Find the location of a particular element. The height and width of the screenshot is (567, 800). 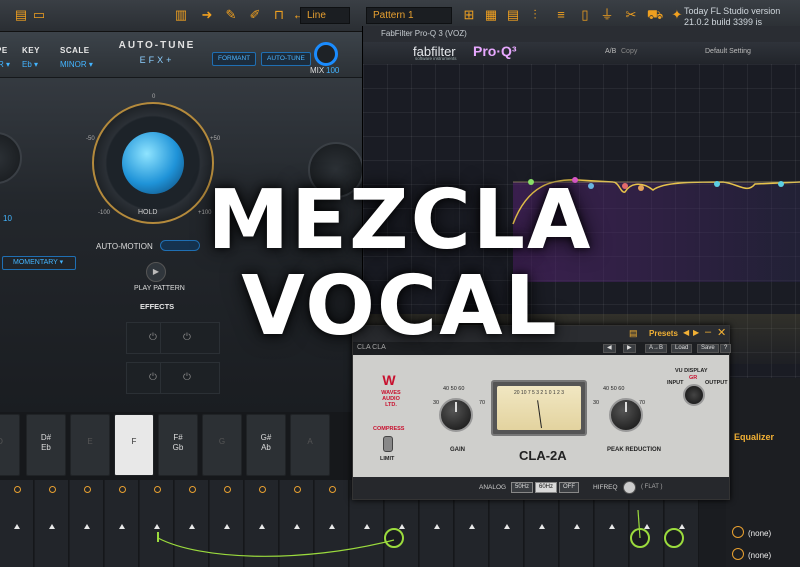

close-icon: ✕ is located at coordinates (721, 332).